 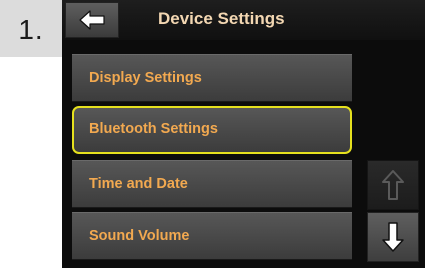 I want to click on step-tab: 1., so click(x=31, y=28).